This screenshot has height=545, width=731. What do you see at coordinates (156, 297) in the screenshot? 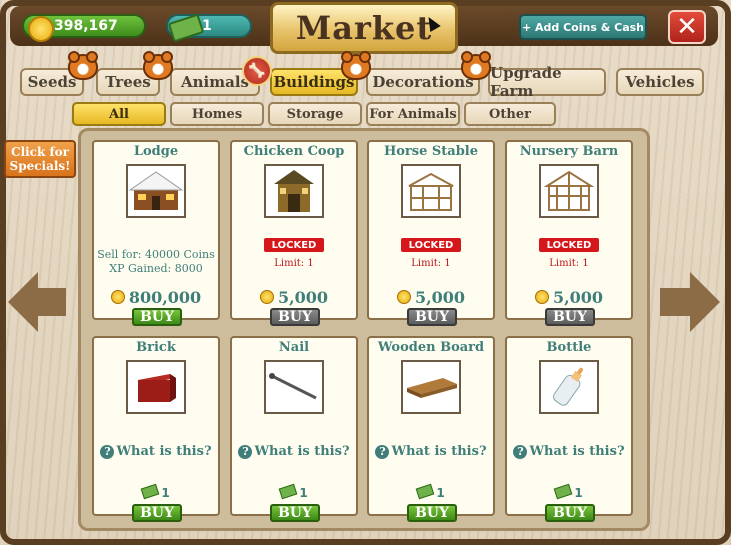
I see `price: 800,000` at bounding box center [156, 297].